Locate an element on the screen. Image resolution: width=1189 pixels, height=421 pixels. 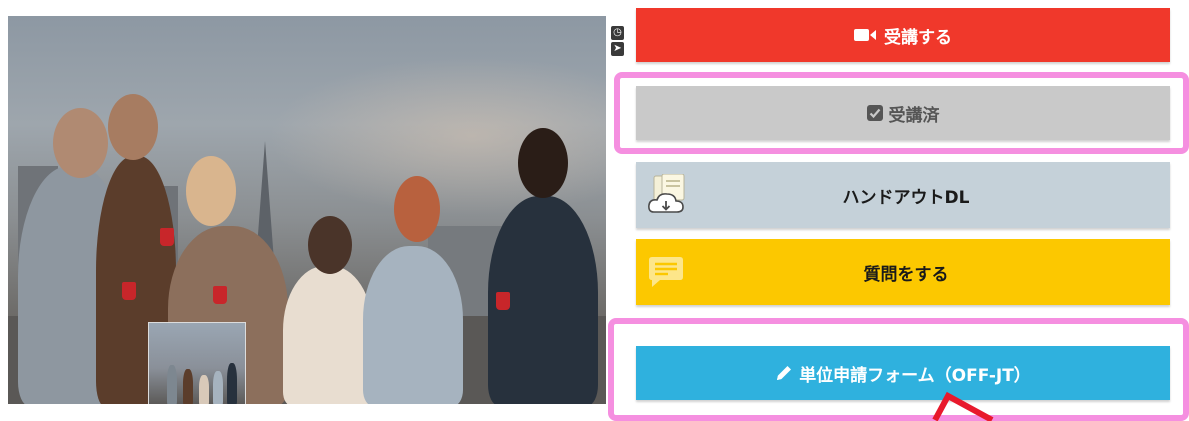
highlight-frame-completed is located at coordinates (901, 113).